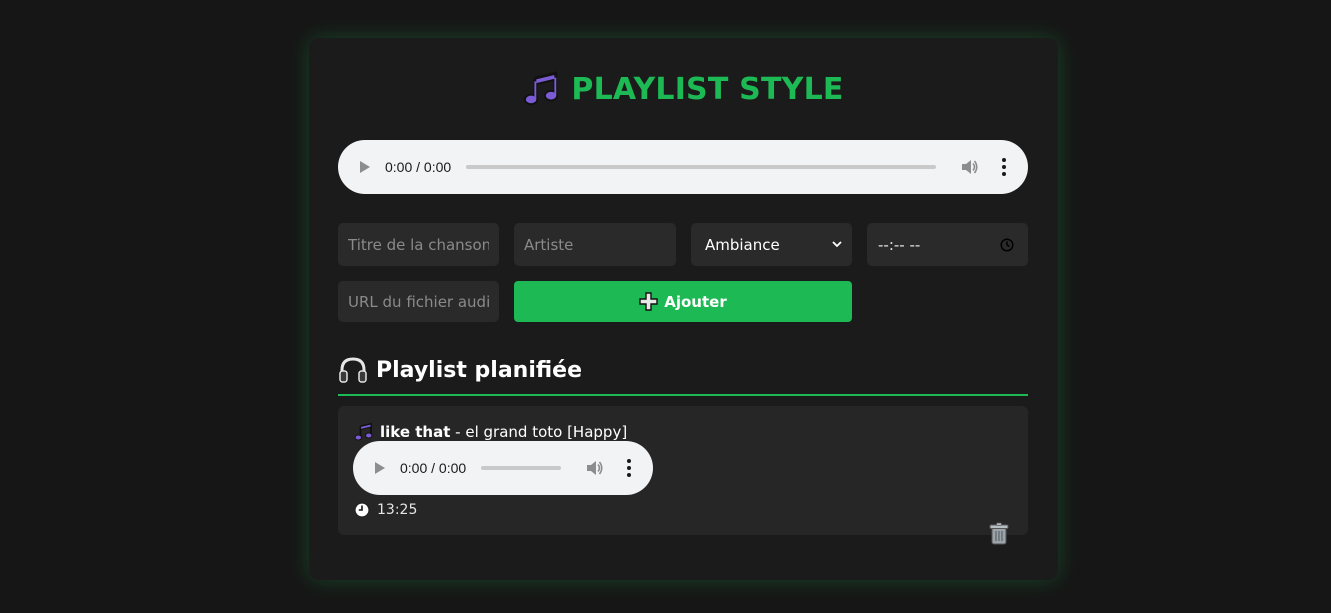 The width and height of the screenshot is (1331, 613). I want to click on headphones-icon, so click(353, 370).